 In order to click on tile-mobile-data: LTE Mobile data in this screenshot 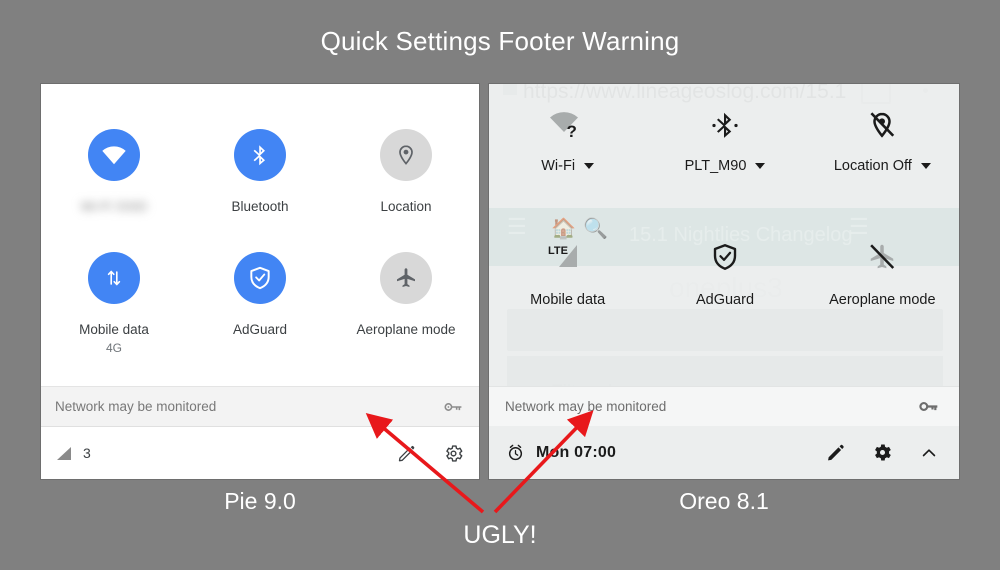, I will do `click(567, 271)`.